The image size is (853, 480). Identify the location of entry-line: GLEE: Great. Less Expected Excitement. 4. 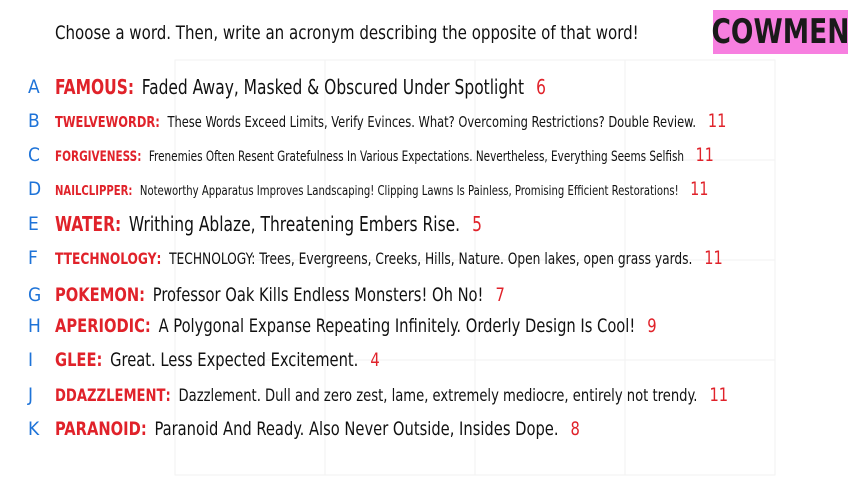
(217, 360).